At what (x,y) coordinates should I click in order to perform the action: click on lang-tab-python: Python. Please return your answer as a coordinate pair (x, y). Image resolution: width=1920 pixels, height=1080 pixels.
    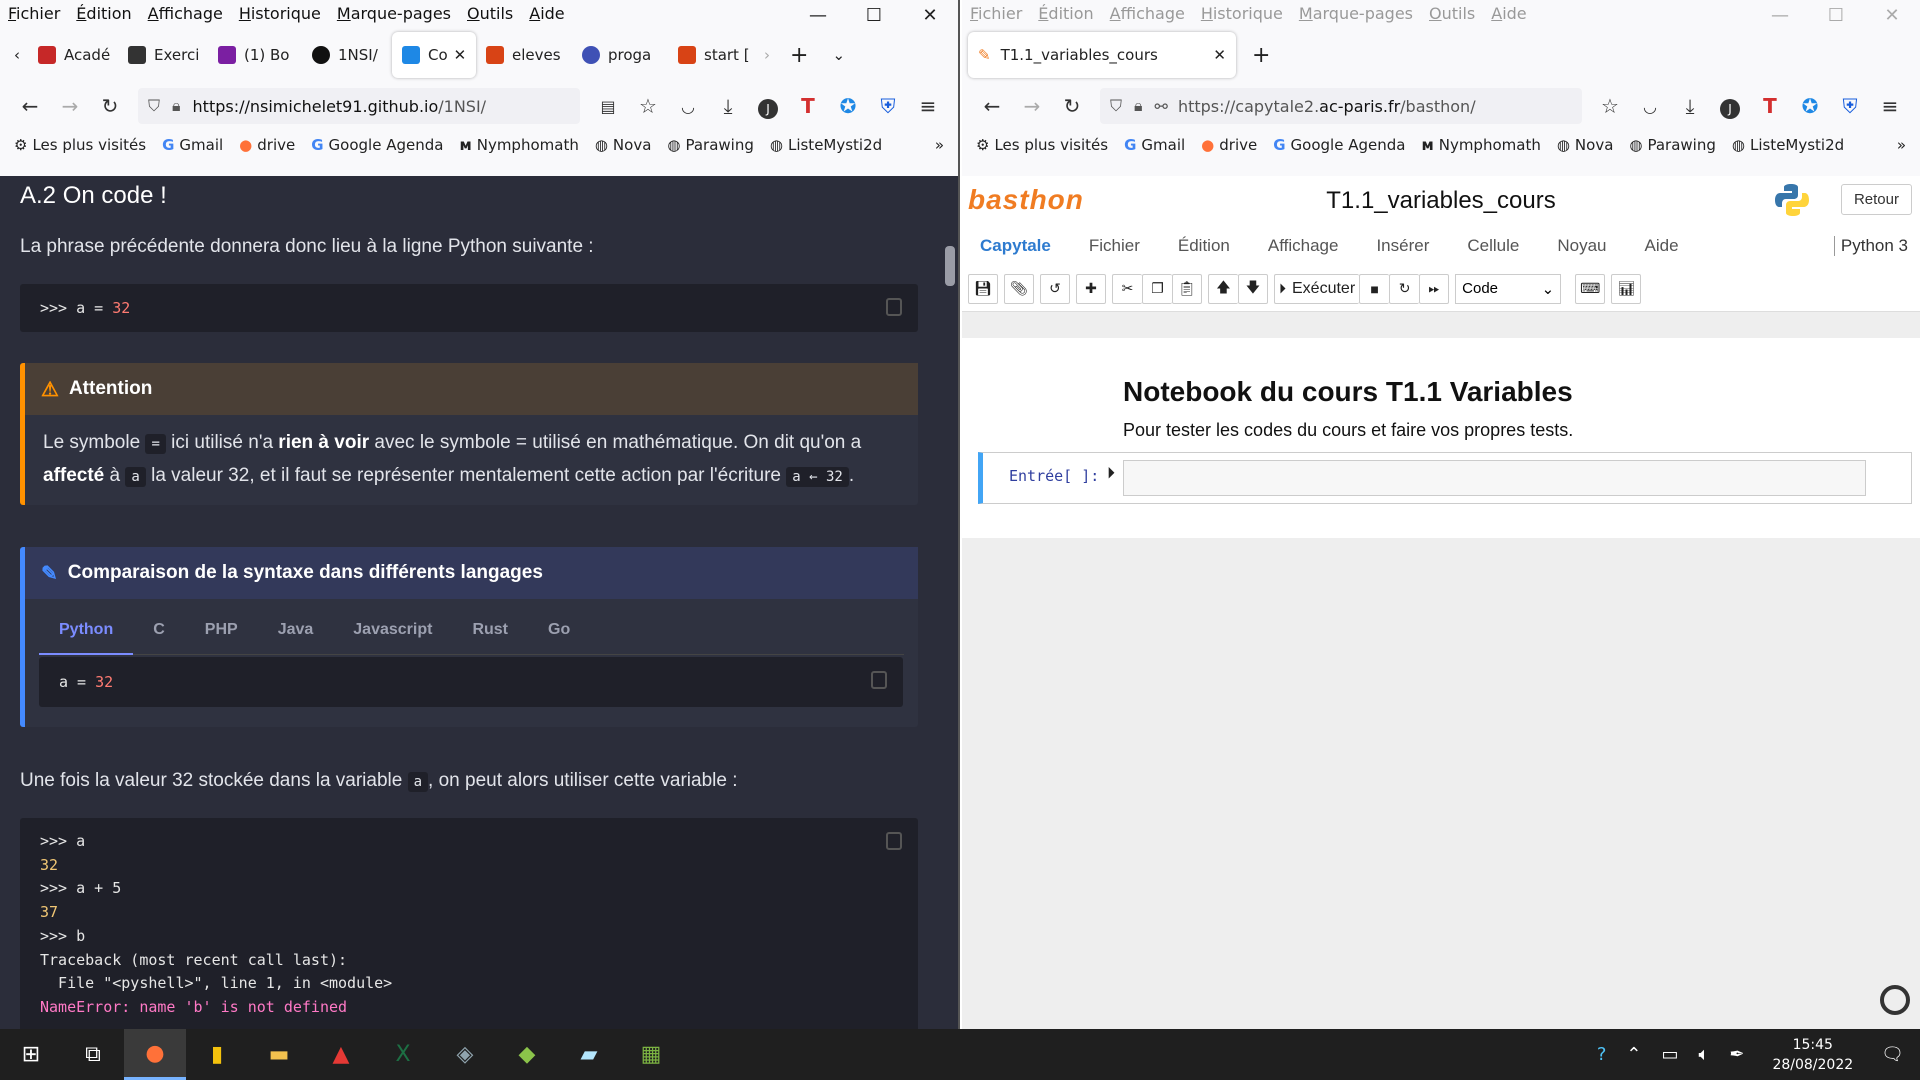
    Looking at the image, I should click on (86, 630).